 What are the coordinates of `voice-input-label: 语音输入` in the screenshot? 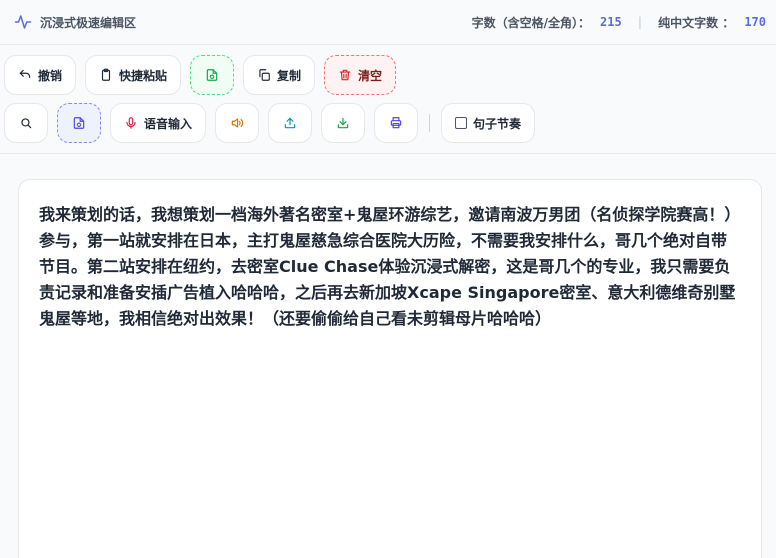 It's located at (168, 123).